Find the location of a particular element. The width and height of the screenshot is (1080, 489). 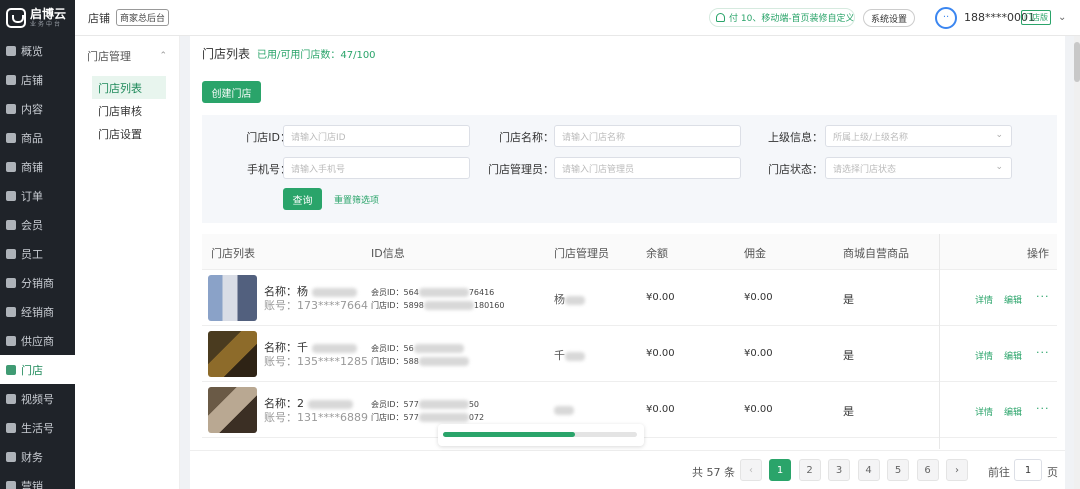

nav-item-13: 生活号 is located at coordinates (37, 427).